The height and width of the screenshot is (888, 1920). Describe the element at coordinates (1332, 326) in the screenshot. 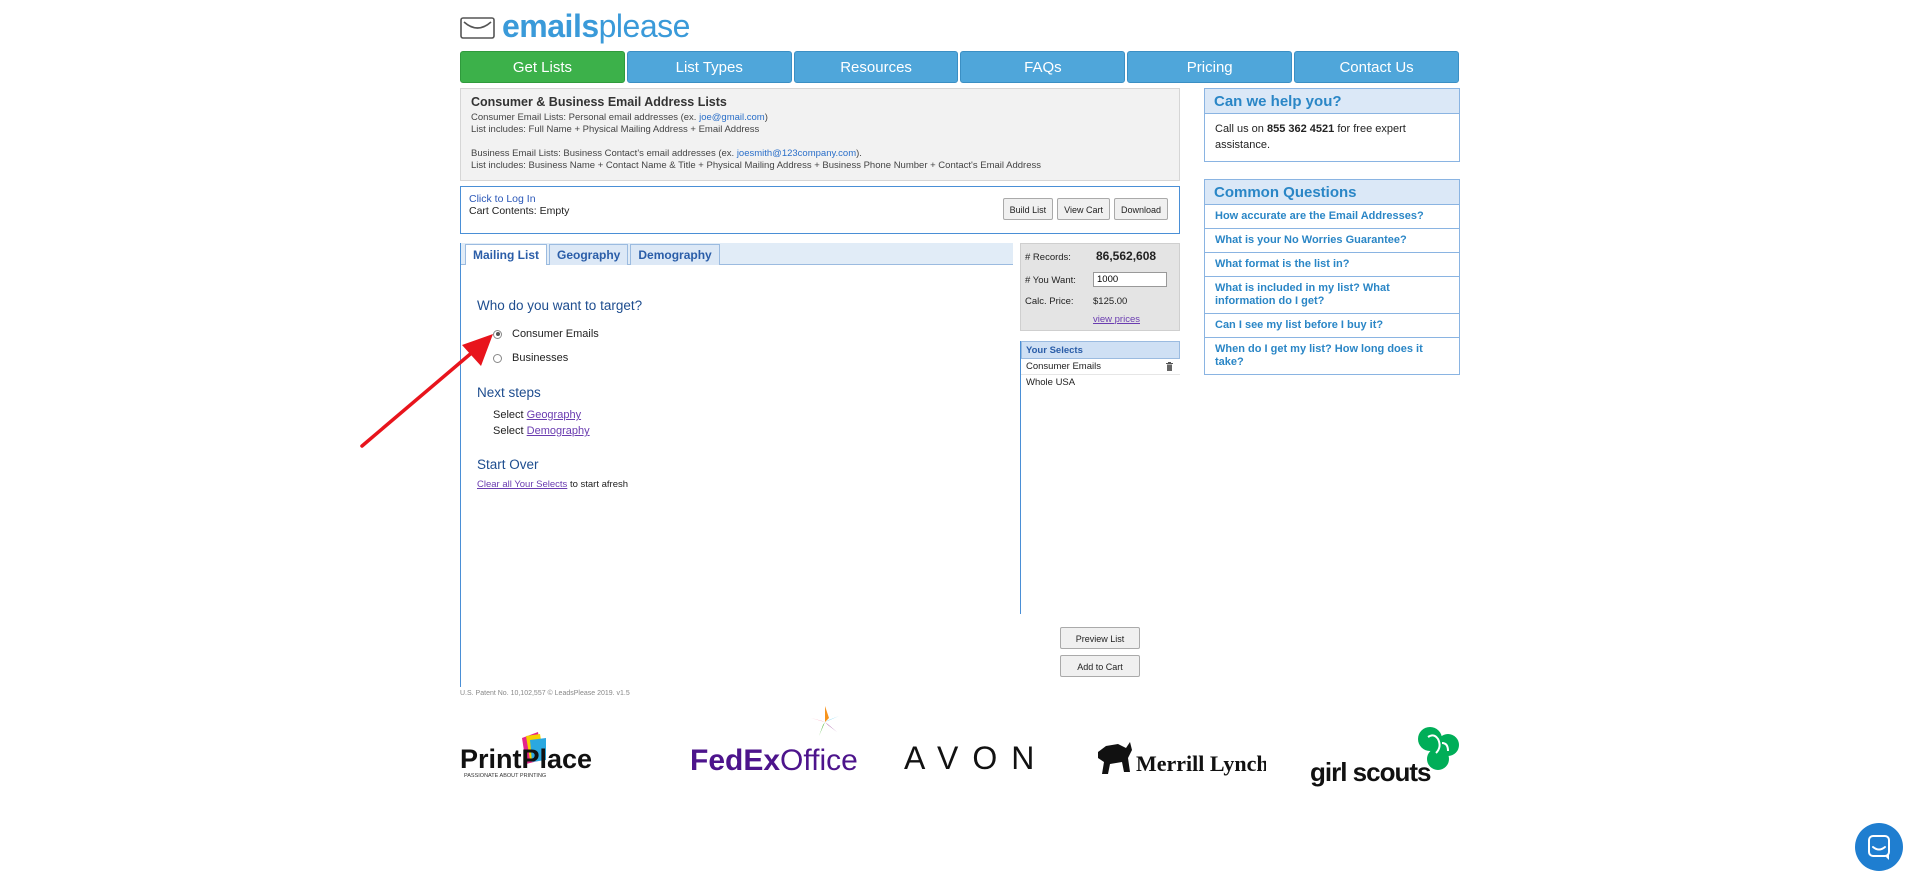

I see `faq-link: Can I see my list before I buy it?` at that location.